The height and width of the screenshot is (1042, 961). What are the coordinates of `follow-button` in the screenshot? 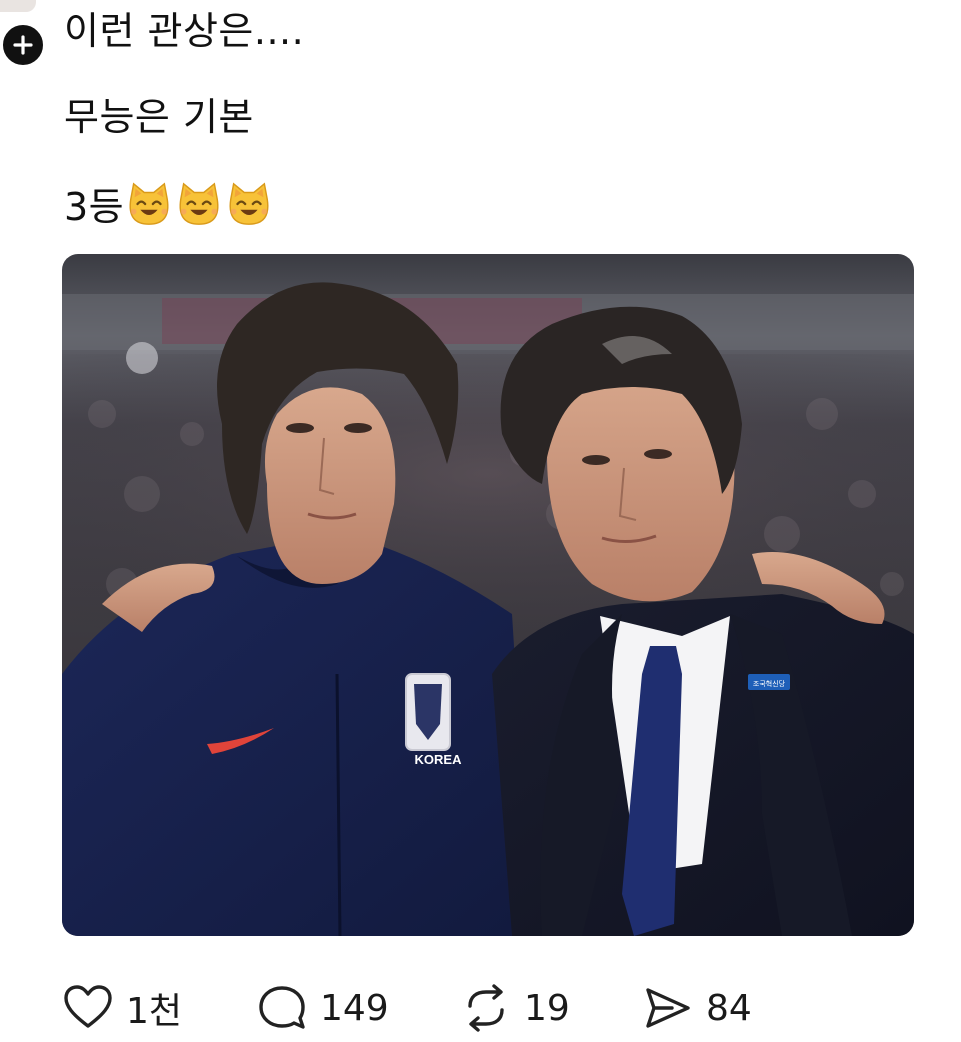 It's located at (23, 45).